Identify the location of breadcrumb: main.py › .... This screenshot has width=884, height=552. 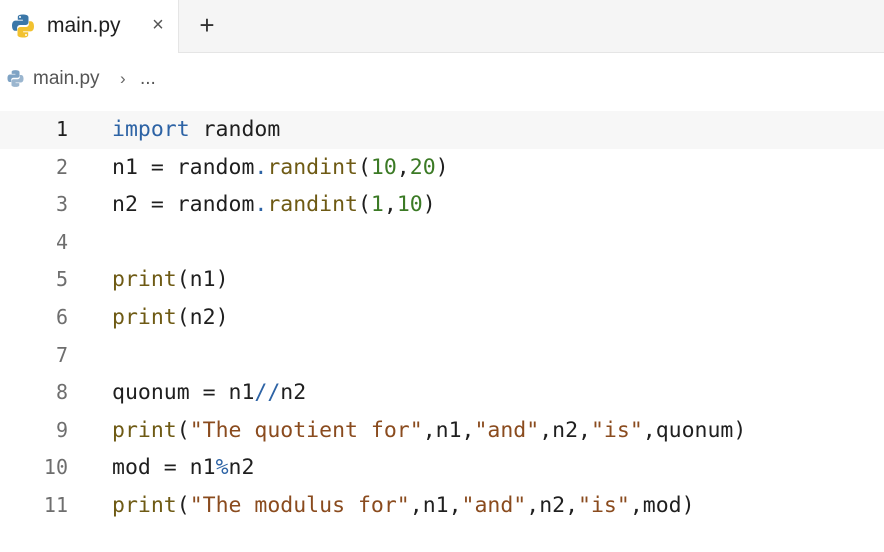
(442, 78).